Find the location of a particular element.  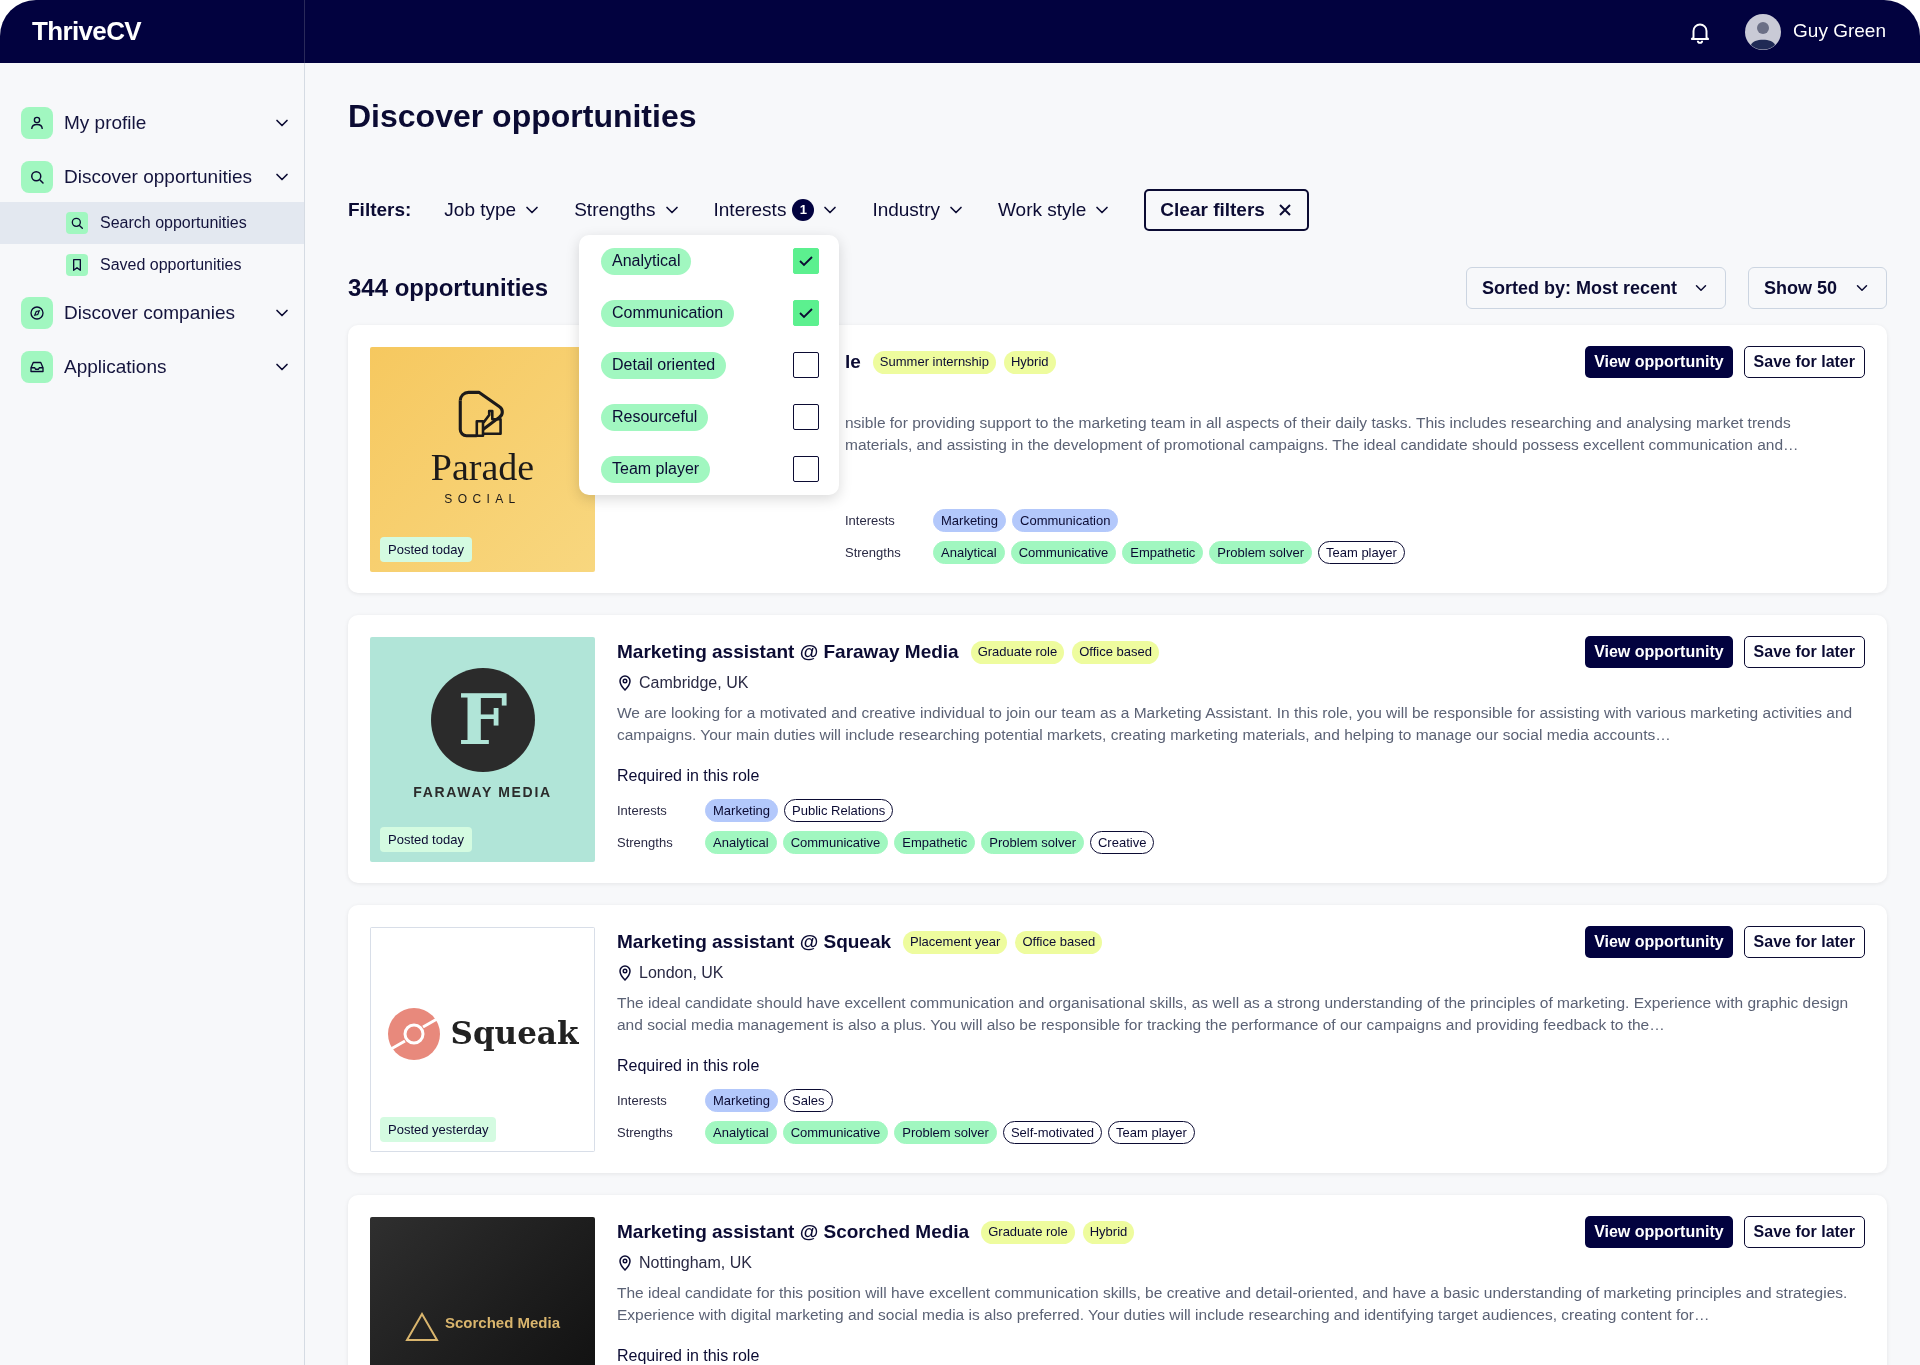

job-title: Marketing assistant @ Squeak is located at coordinates (754, 942).